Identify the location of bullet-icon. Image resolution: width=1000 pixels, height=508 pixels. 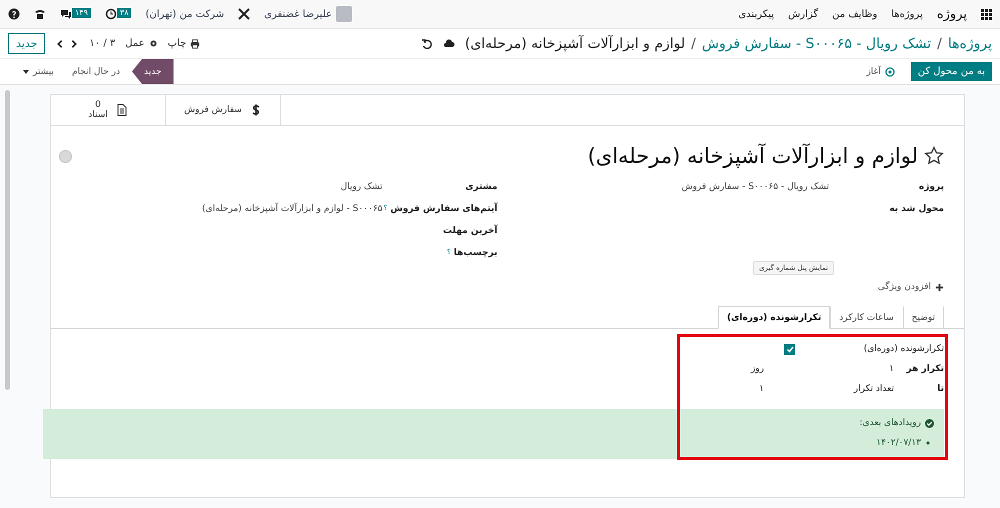
(928, 443).